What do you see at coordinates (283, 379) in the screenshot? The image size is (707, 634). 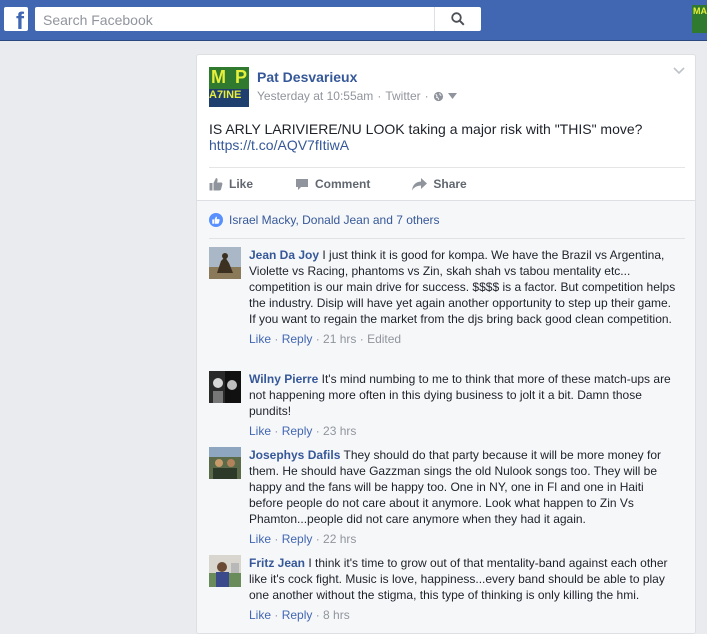 I see `commenter-name: Wilny Pierre` at bounding box center [283, 379].